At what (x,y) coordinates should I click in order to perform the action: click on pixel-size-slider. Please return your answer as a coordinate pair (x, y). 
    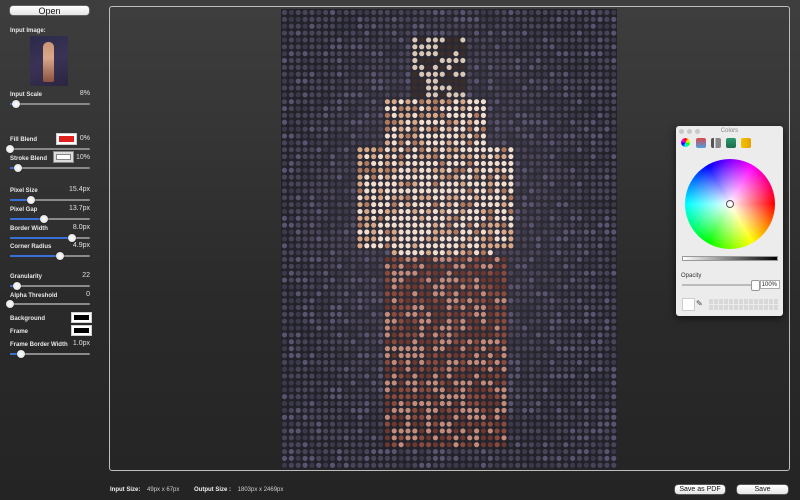
    Looking at the image, I should click on (50, 200).